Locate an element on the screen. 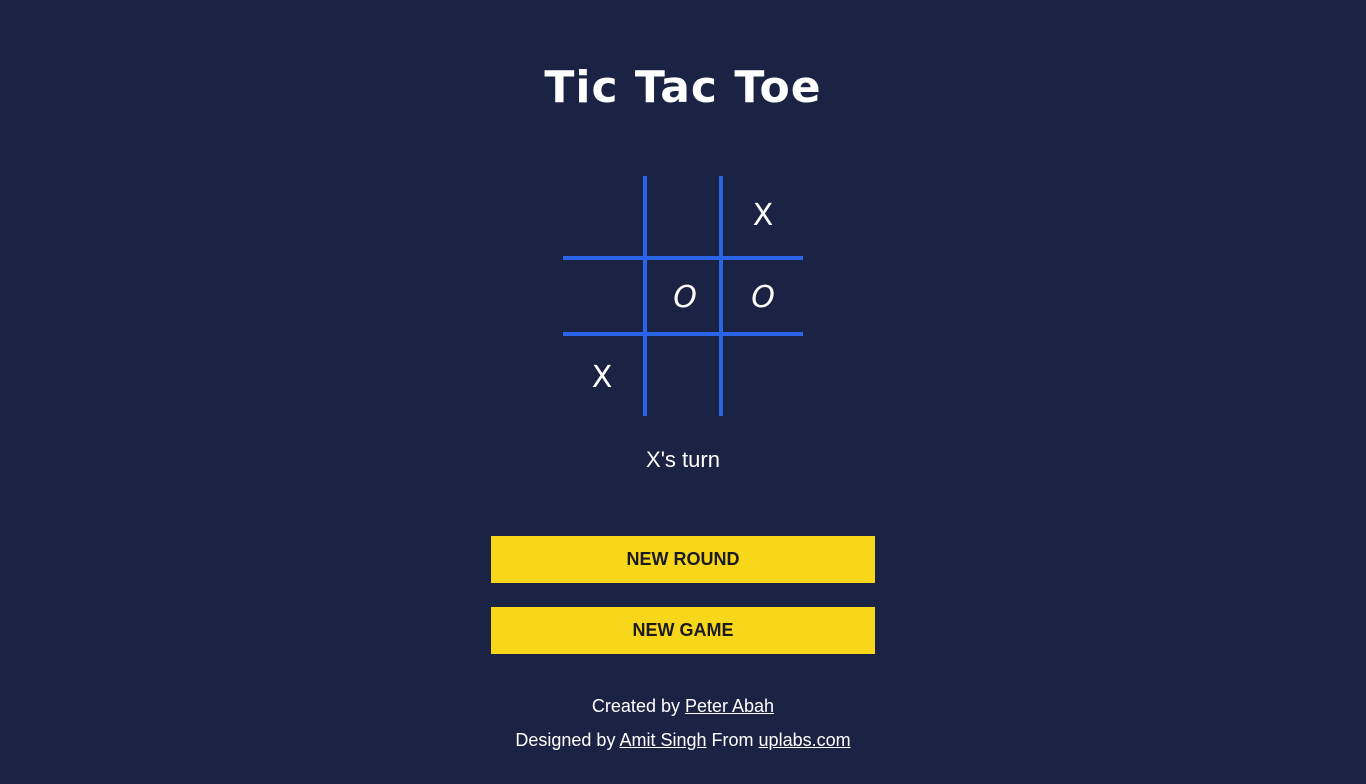 This screenshot has width=1366, height=784. created-by-text: Created by is located at coordinates (635, 706).